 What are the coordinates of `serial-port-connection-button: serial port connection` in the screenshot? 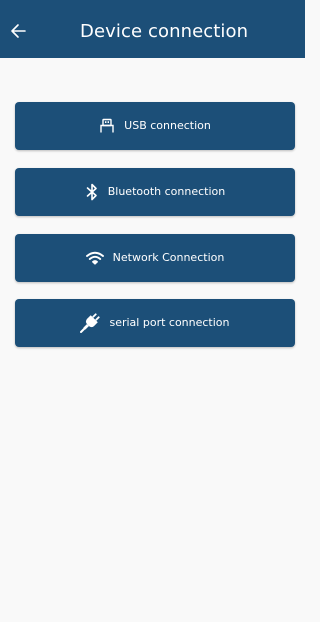 It's located at (155, 323).